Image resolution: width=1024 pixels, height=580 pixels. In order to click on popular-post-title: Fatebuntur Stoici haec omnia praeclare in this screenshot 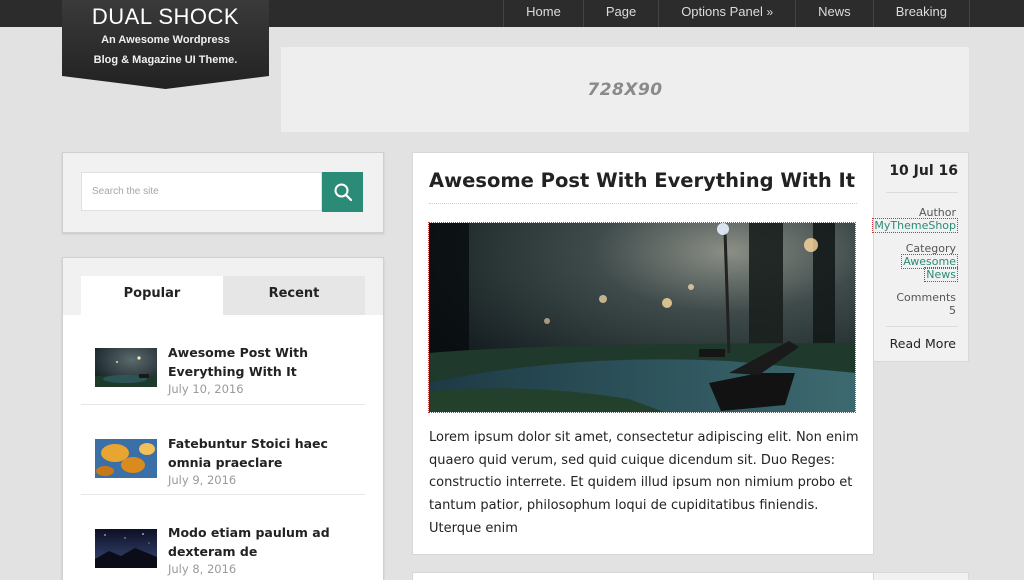, I will do `click(263, 453)`.